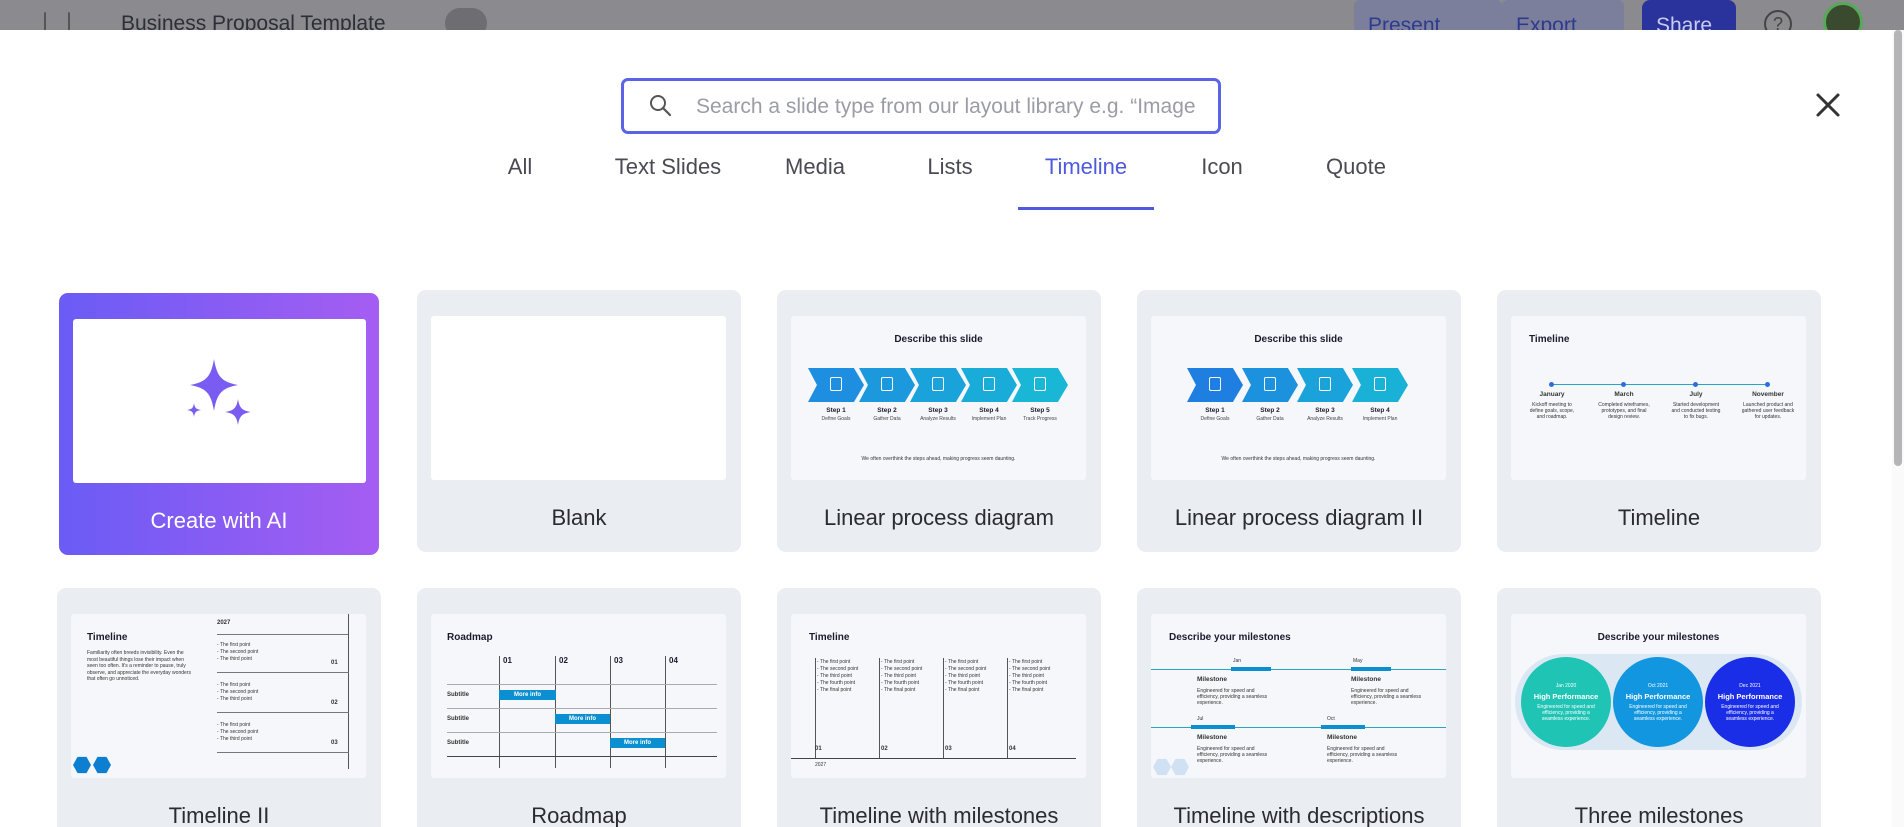 This screenshot has height=827, width=1904. I want to click on database-icon, so click(887, 384).